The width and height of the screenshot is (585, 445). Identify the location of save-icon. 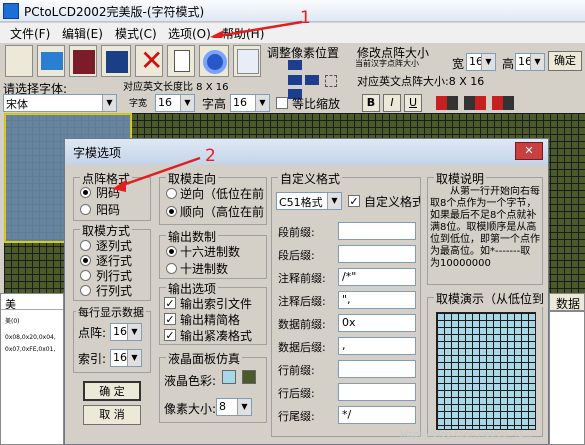
(83, 61).